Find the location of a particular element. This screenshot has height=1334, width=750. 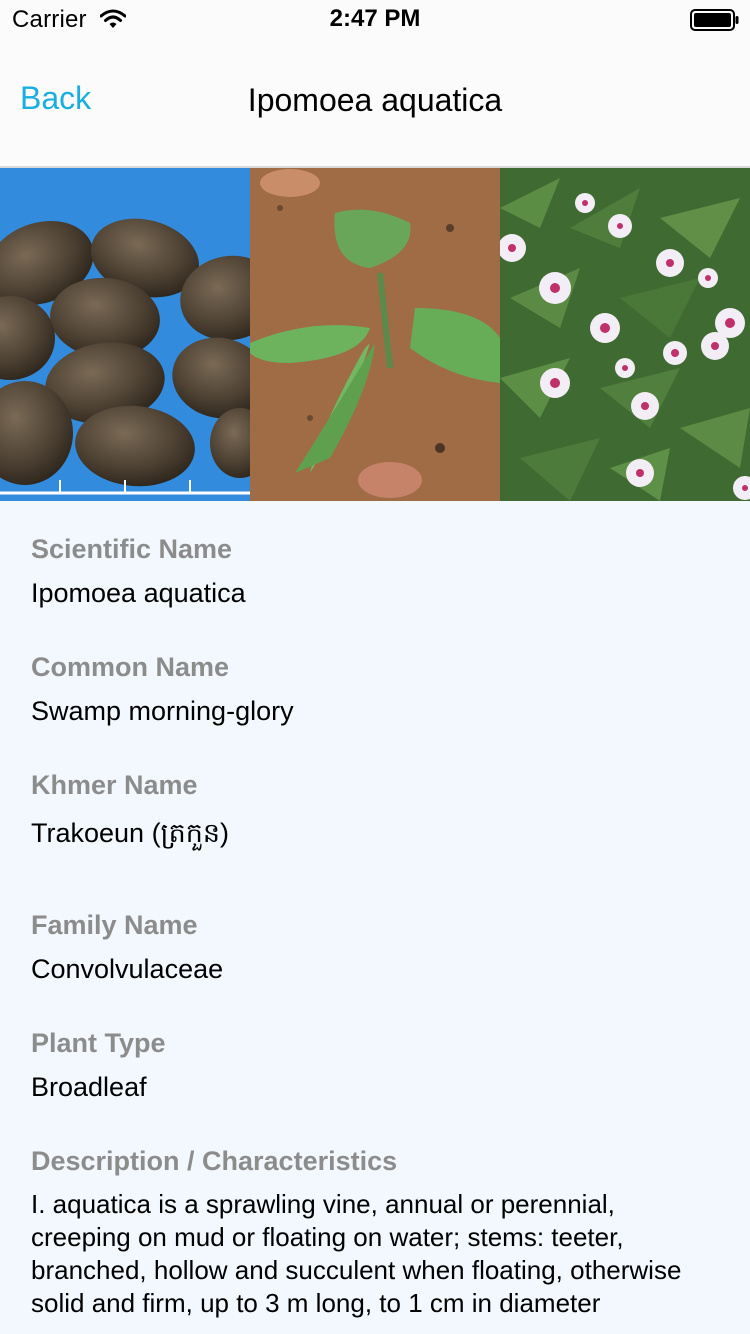

scientific-name-label: Scientific Name is located at coordinates (132, 549).